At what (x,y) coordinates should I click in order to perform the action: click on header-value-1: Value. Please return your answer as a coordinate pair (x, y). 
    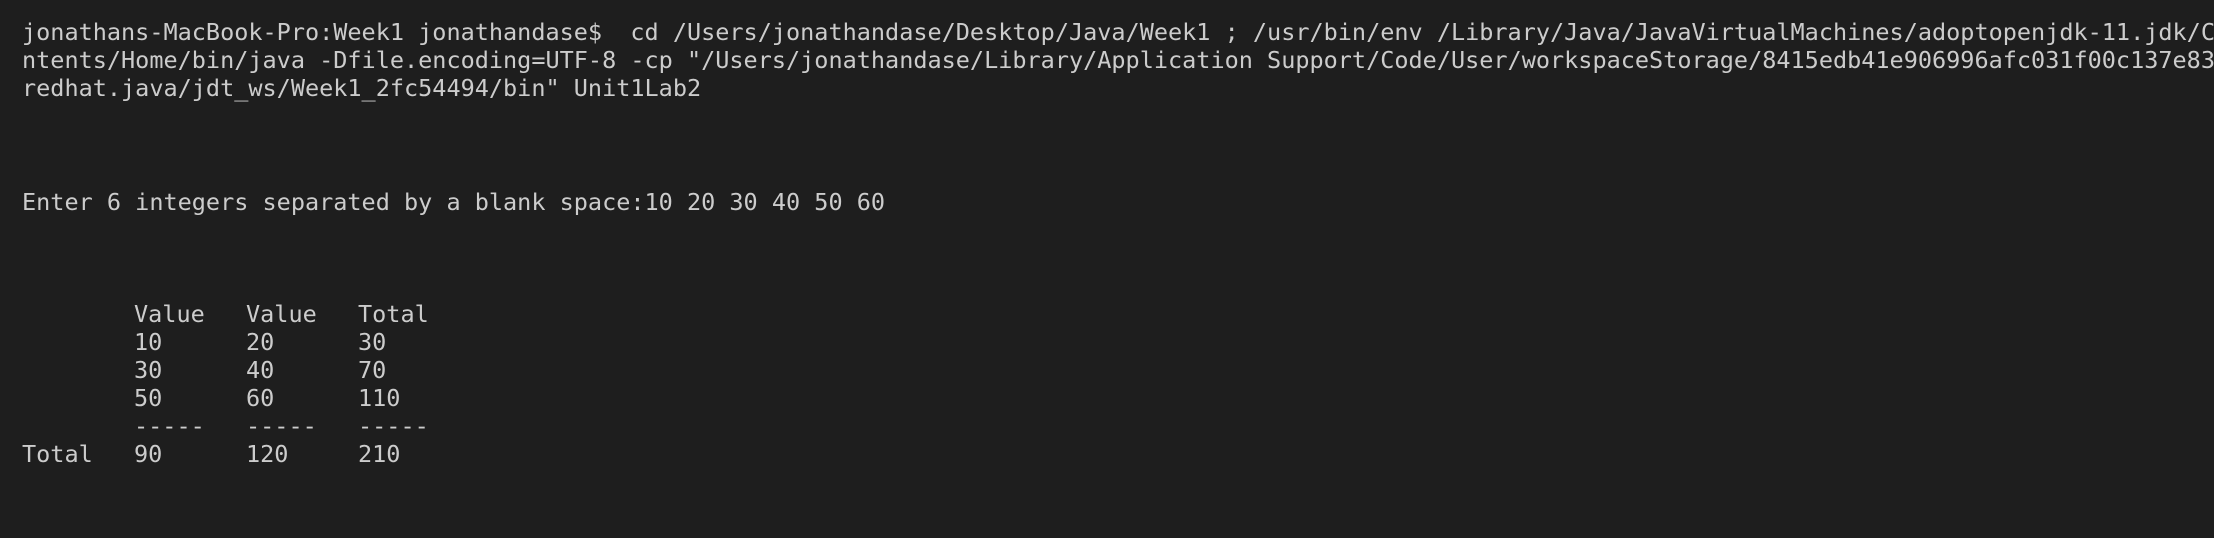
    Looking at the image, I should click on (169, 314).